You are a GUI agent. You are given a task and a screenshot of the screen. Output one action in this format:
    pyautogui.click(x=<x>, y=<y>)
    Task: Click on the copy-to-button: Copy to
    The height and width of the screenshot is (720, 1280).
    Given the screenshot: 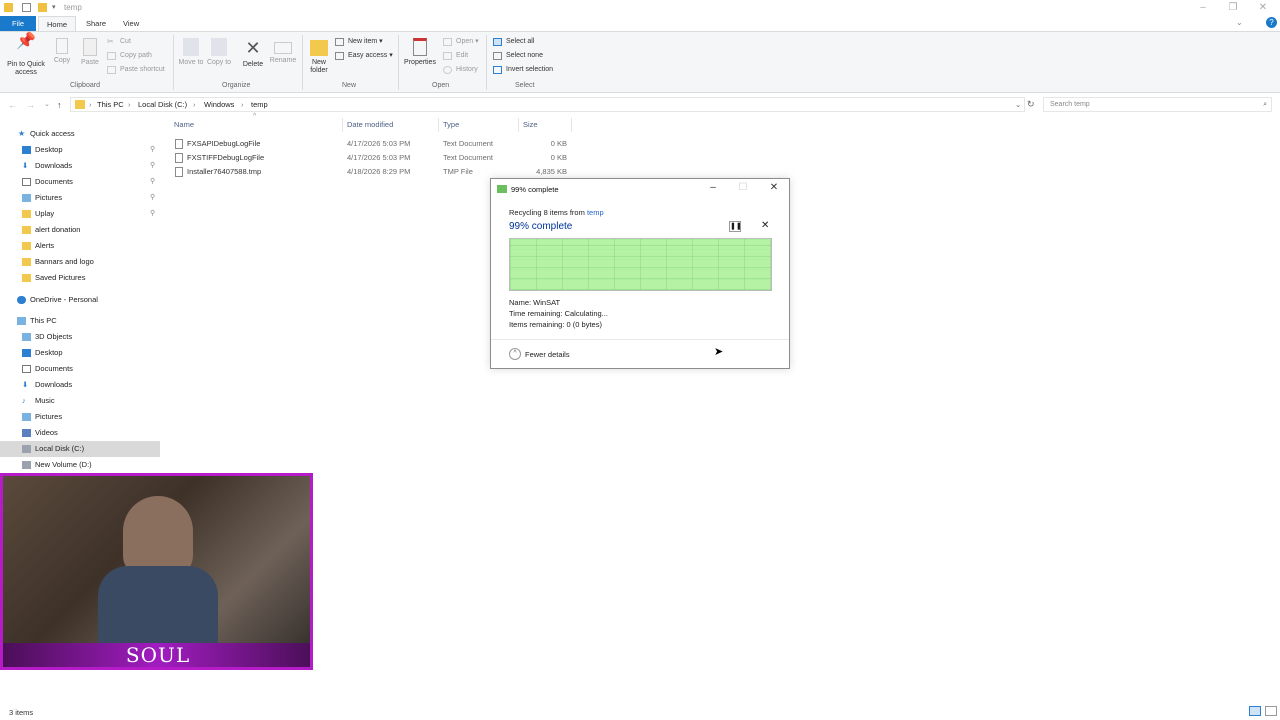 What is the action you would take?
    pyautogui.click(x=219, y=52)
    